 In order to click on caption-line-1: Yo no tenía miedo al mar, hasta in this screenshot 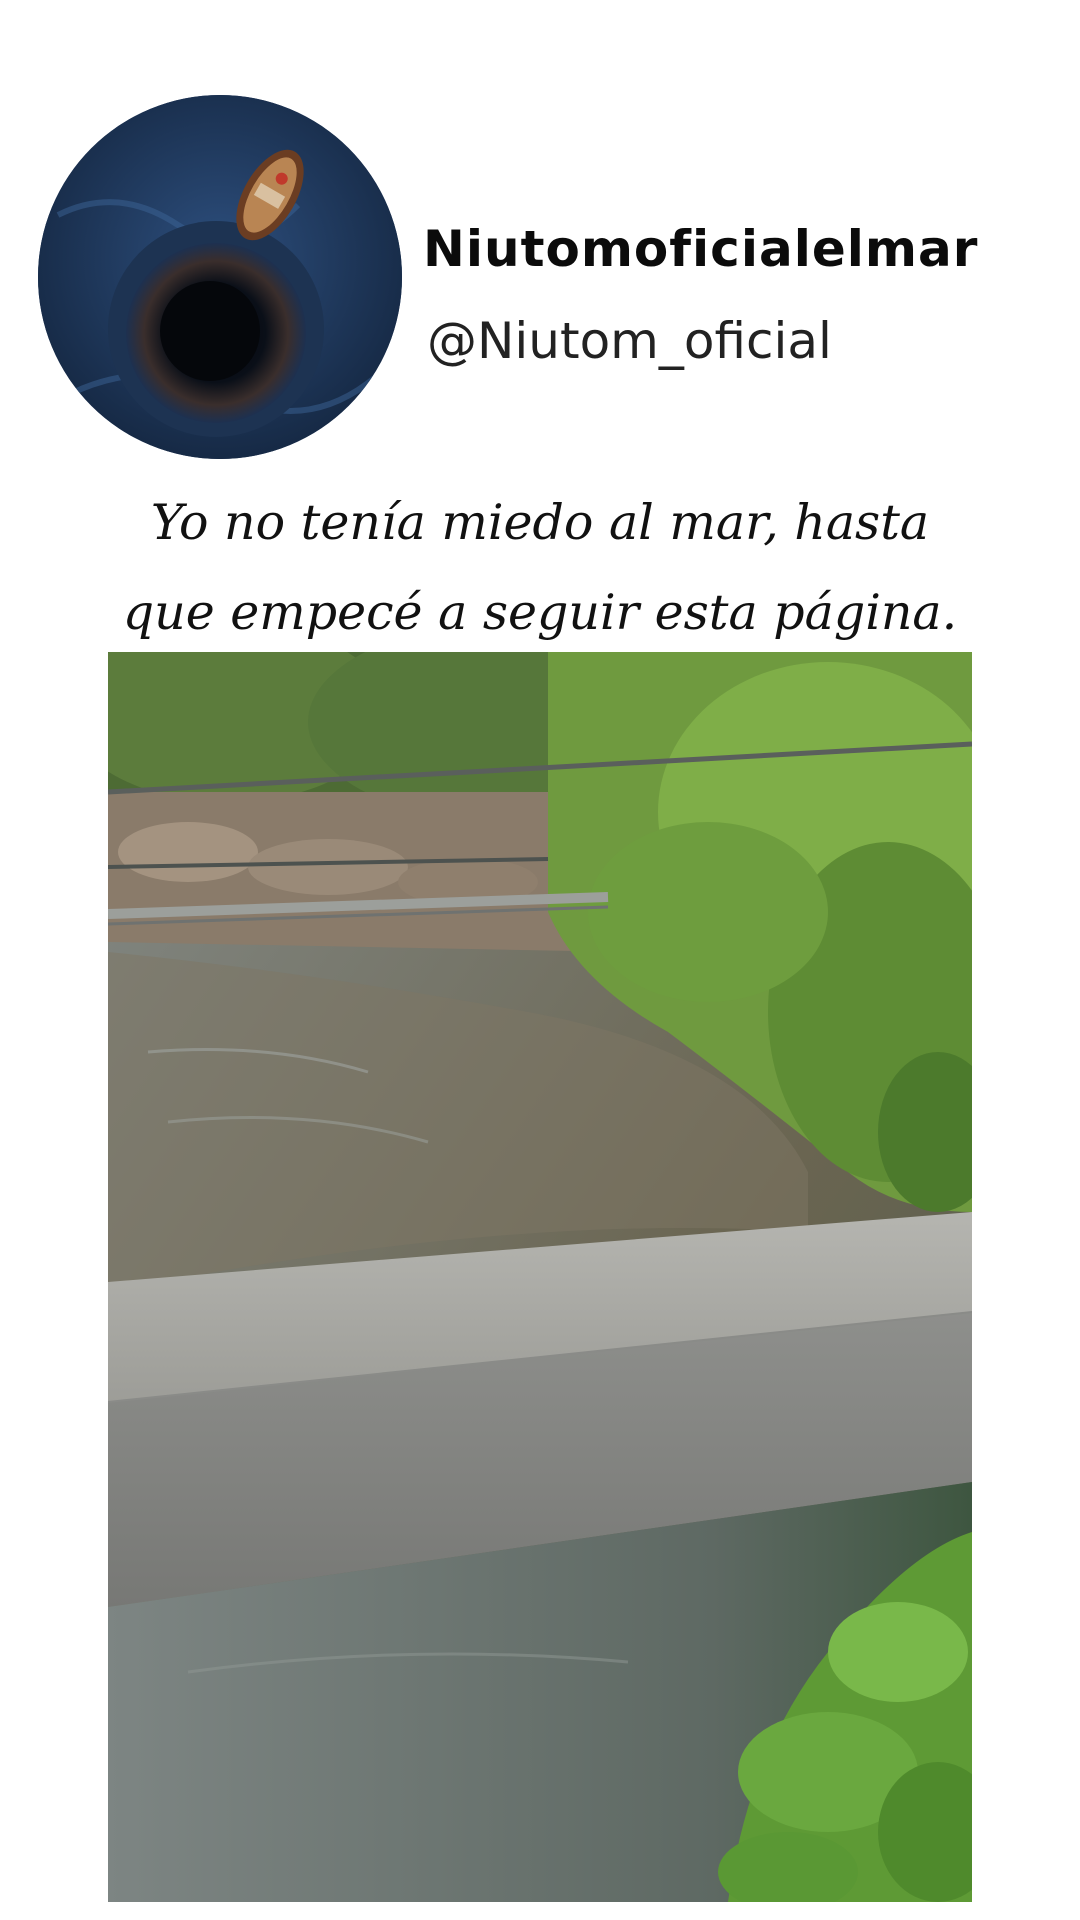, I will do `click(540, 522)`.